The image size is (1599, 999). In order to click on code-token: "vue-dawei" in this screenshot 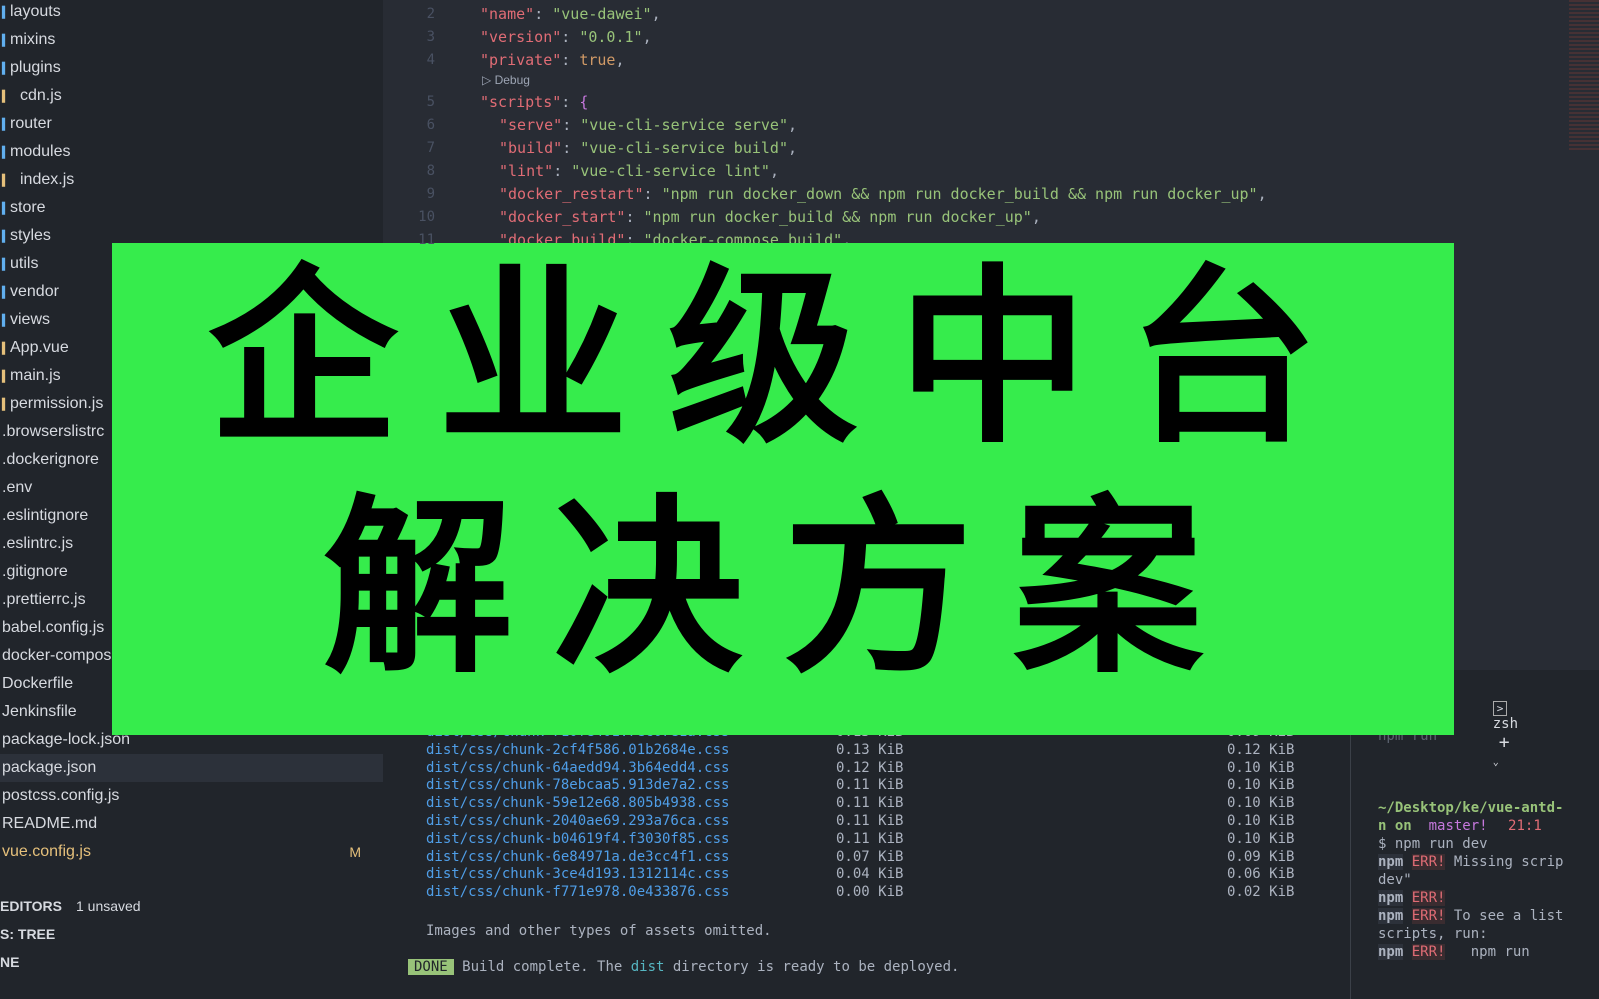, I will do `click(602, 14)`.